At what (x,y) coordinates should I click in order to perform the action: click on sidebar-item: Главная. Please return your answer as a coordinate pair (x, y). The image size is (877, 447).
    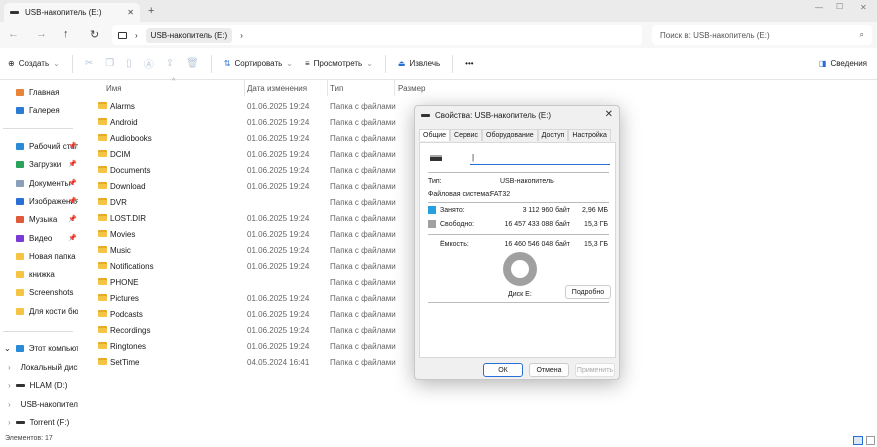
    Looking at the image, I should click on (47, 92).